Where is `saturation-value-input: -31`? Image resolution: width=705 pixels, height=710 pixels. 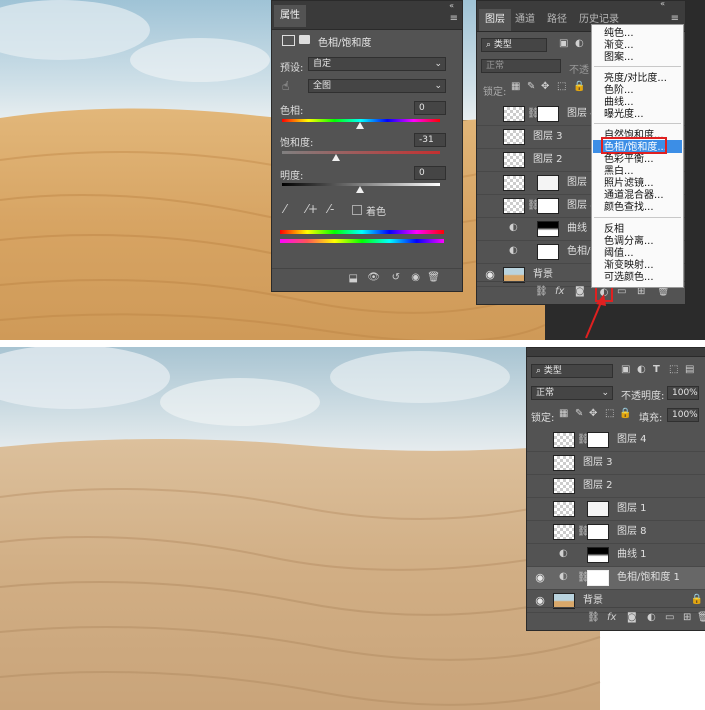
saturation-value-input: -31 is located at coordinates (430, 140).